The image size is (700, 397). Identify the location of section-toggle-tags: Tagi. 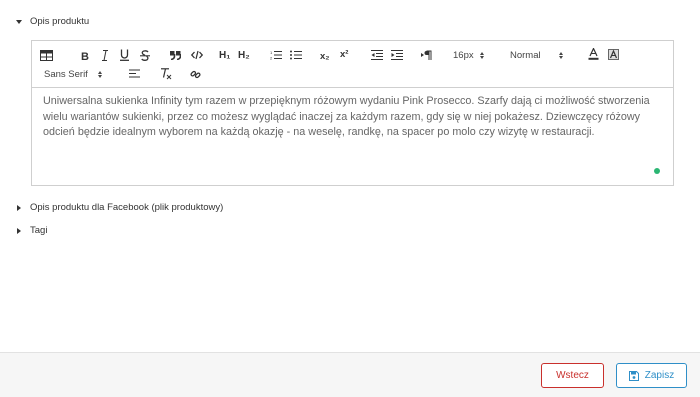
(31, 230).